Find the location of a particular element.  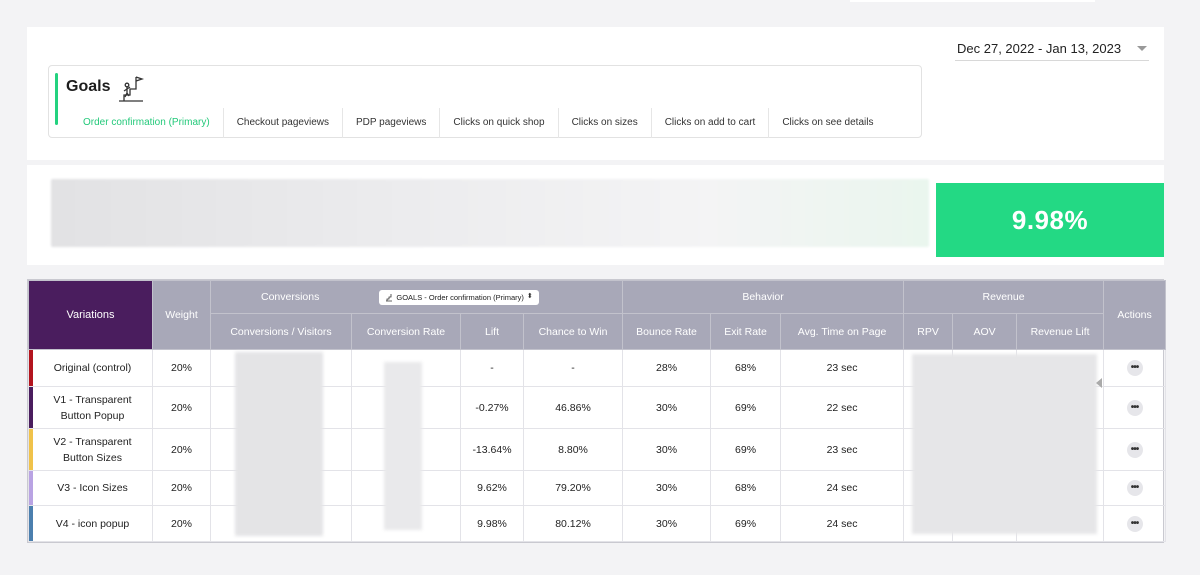

date-range-text: Dec 27, 2022 - Jan 13, 2023 is located at coordinates (1039, 48).